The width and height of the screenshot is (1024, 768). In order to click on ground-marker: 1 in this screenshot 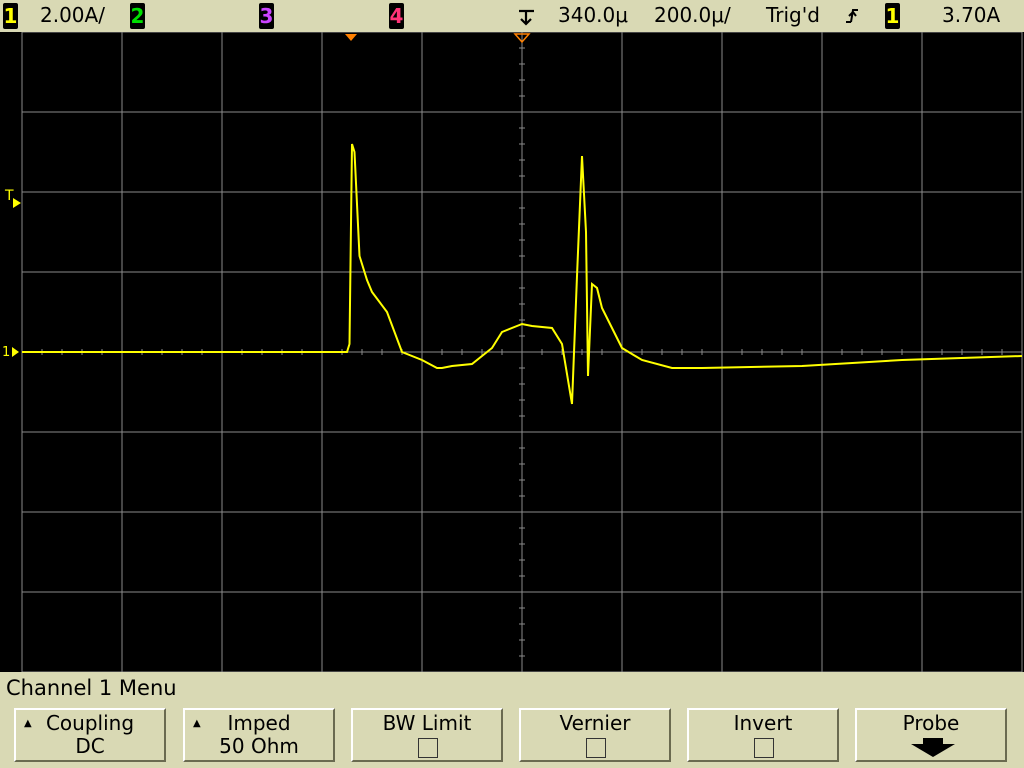, I will do `click(6, 352)`.